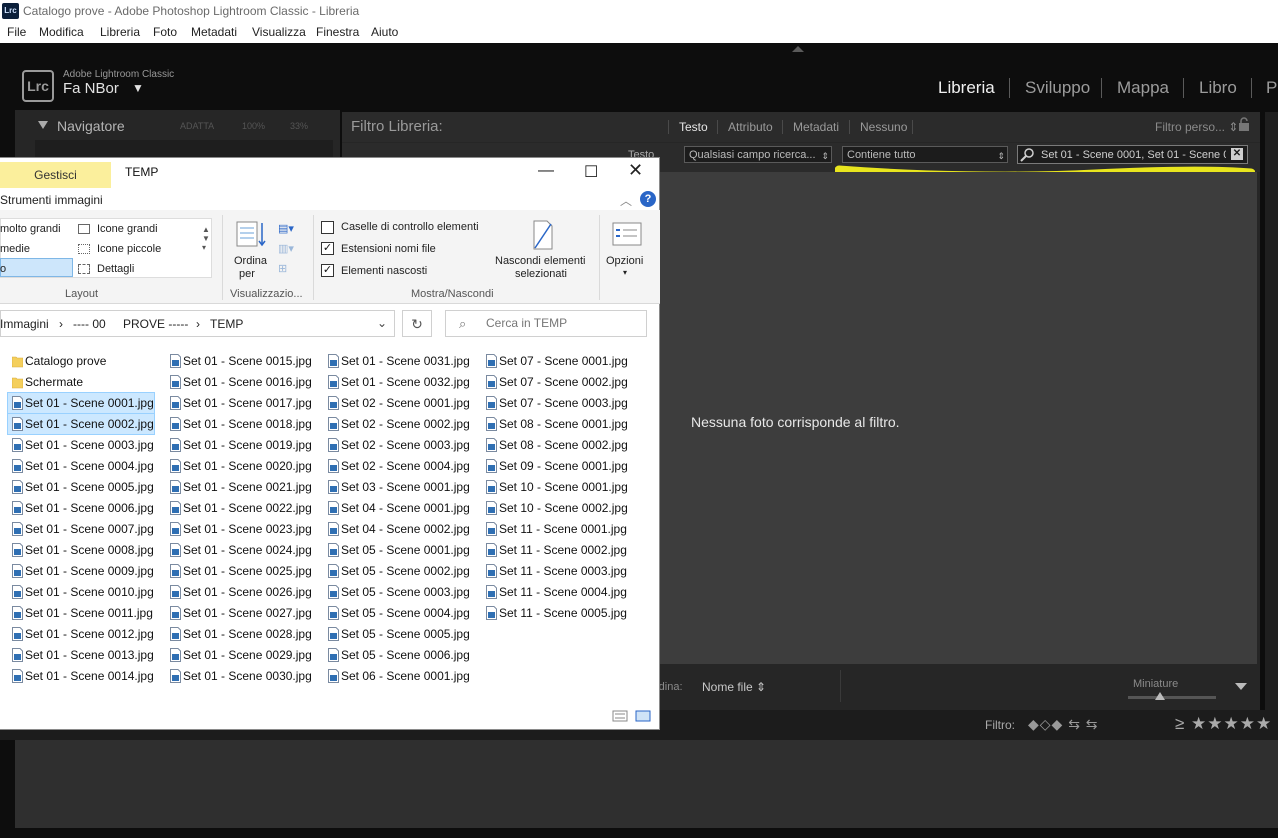 The height and width of the screenshot is (838, 1278). Describe the element at coordinates (624, 261) in the screenshot. I see `options-label: Opzioni` at that location.